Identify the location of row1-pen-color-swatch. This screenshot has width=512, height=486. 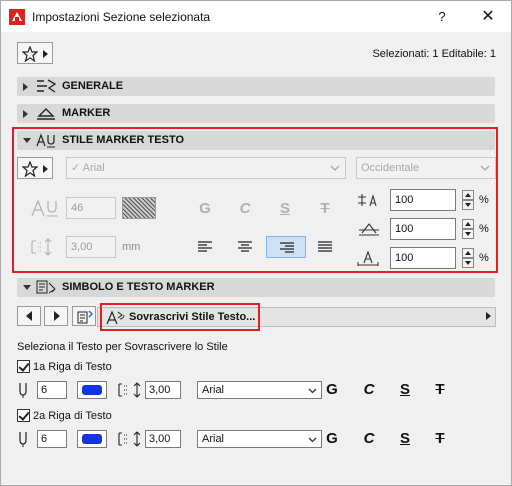
(92, 390).